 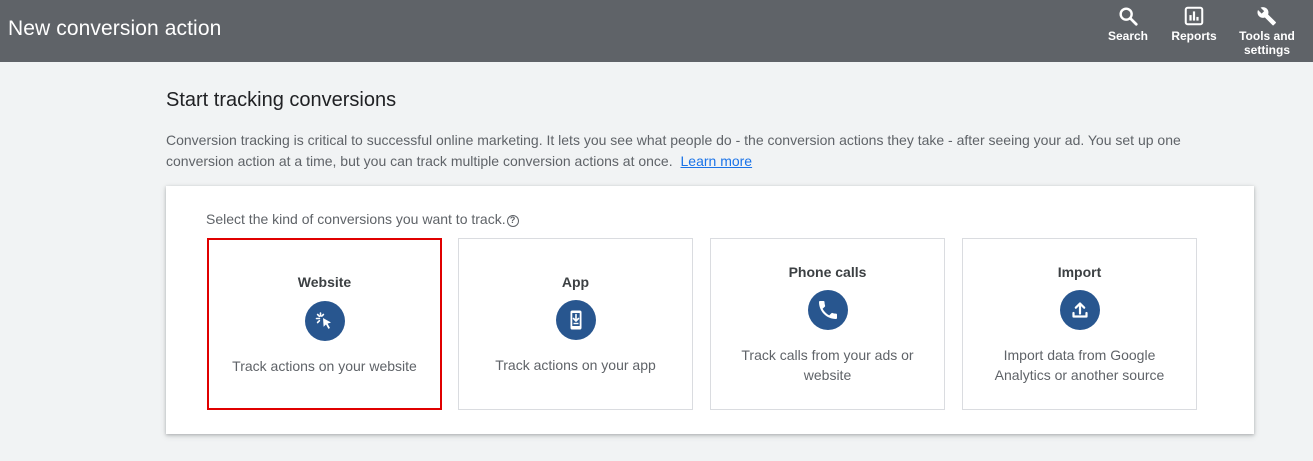 What do you see at coordinates (717, 161) in the screenshot?
I see `learn-more-link: Learn more` at bounding box center [717, 161].